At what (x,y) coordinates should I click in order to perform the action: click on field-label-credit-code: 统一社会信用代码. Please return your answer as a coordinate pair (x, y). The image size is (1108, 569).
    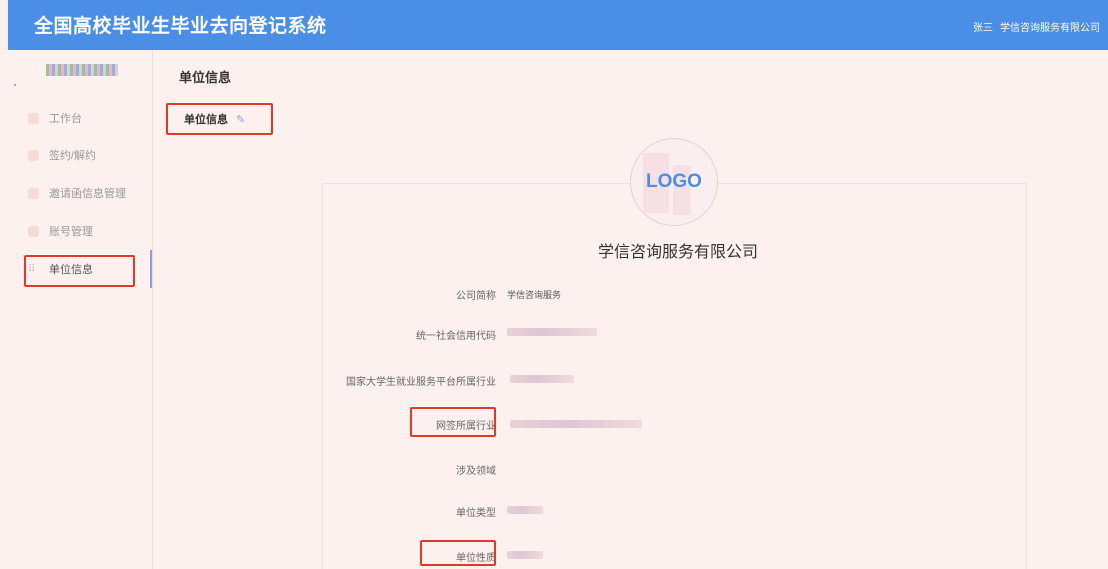
    Looking at the image, I should click on (456, 336).